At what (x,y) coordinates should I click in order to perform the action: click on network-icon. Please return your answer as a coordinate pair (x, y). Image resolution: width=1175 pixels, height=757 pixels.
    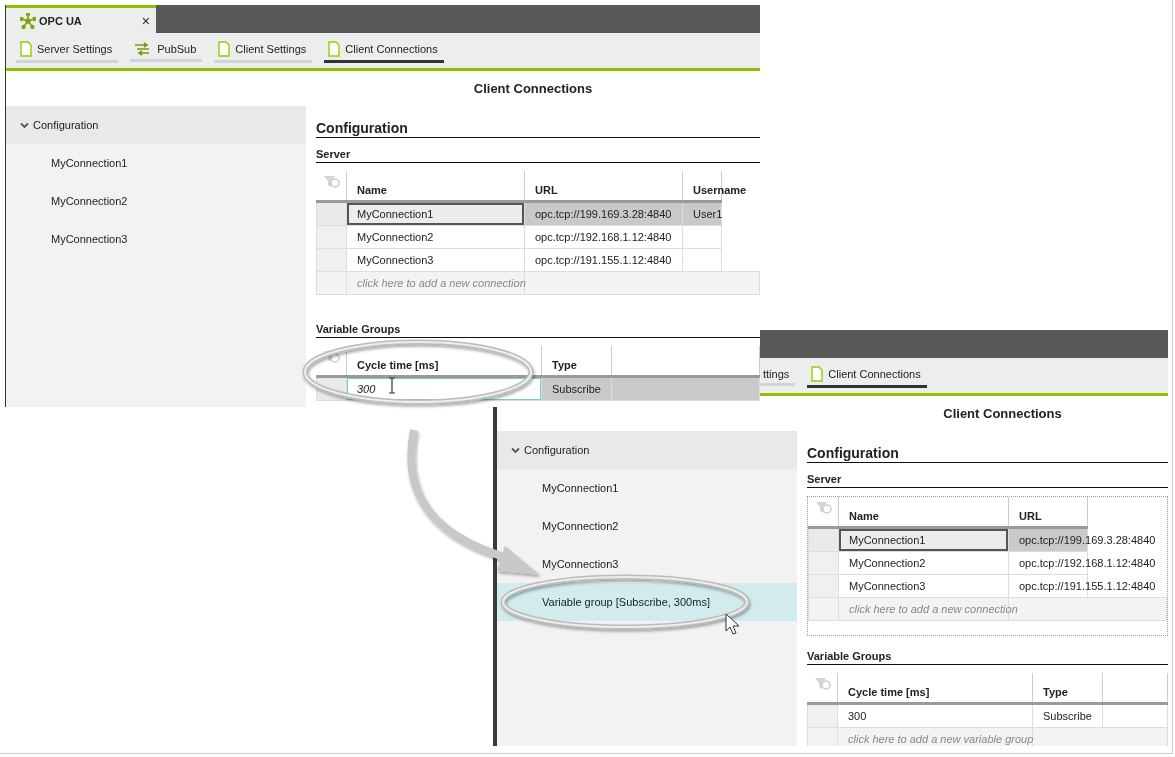
    Looking at the image, I should click on (28, 20).